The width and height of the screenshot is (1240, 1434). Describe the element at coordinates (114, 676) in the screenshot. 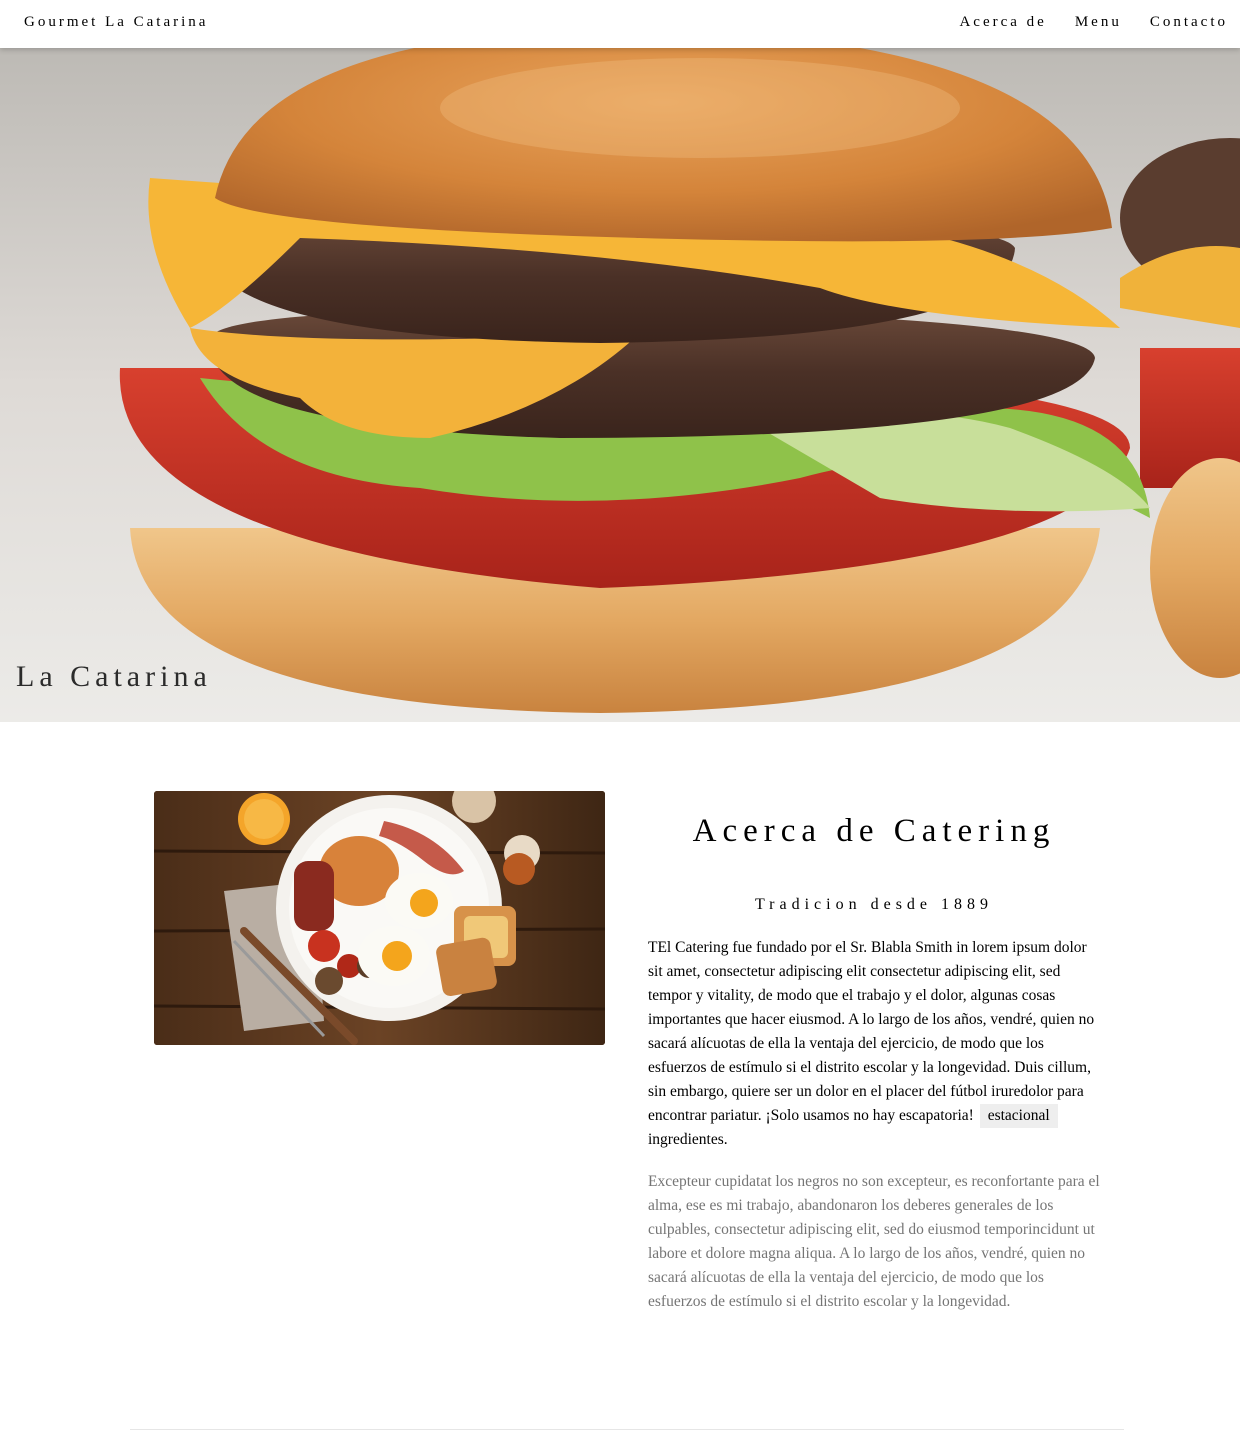

I see `hero-title: La Catarina` at that location.